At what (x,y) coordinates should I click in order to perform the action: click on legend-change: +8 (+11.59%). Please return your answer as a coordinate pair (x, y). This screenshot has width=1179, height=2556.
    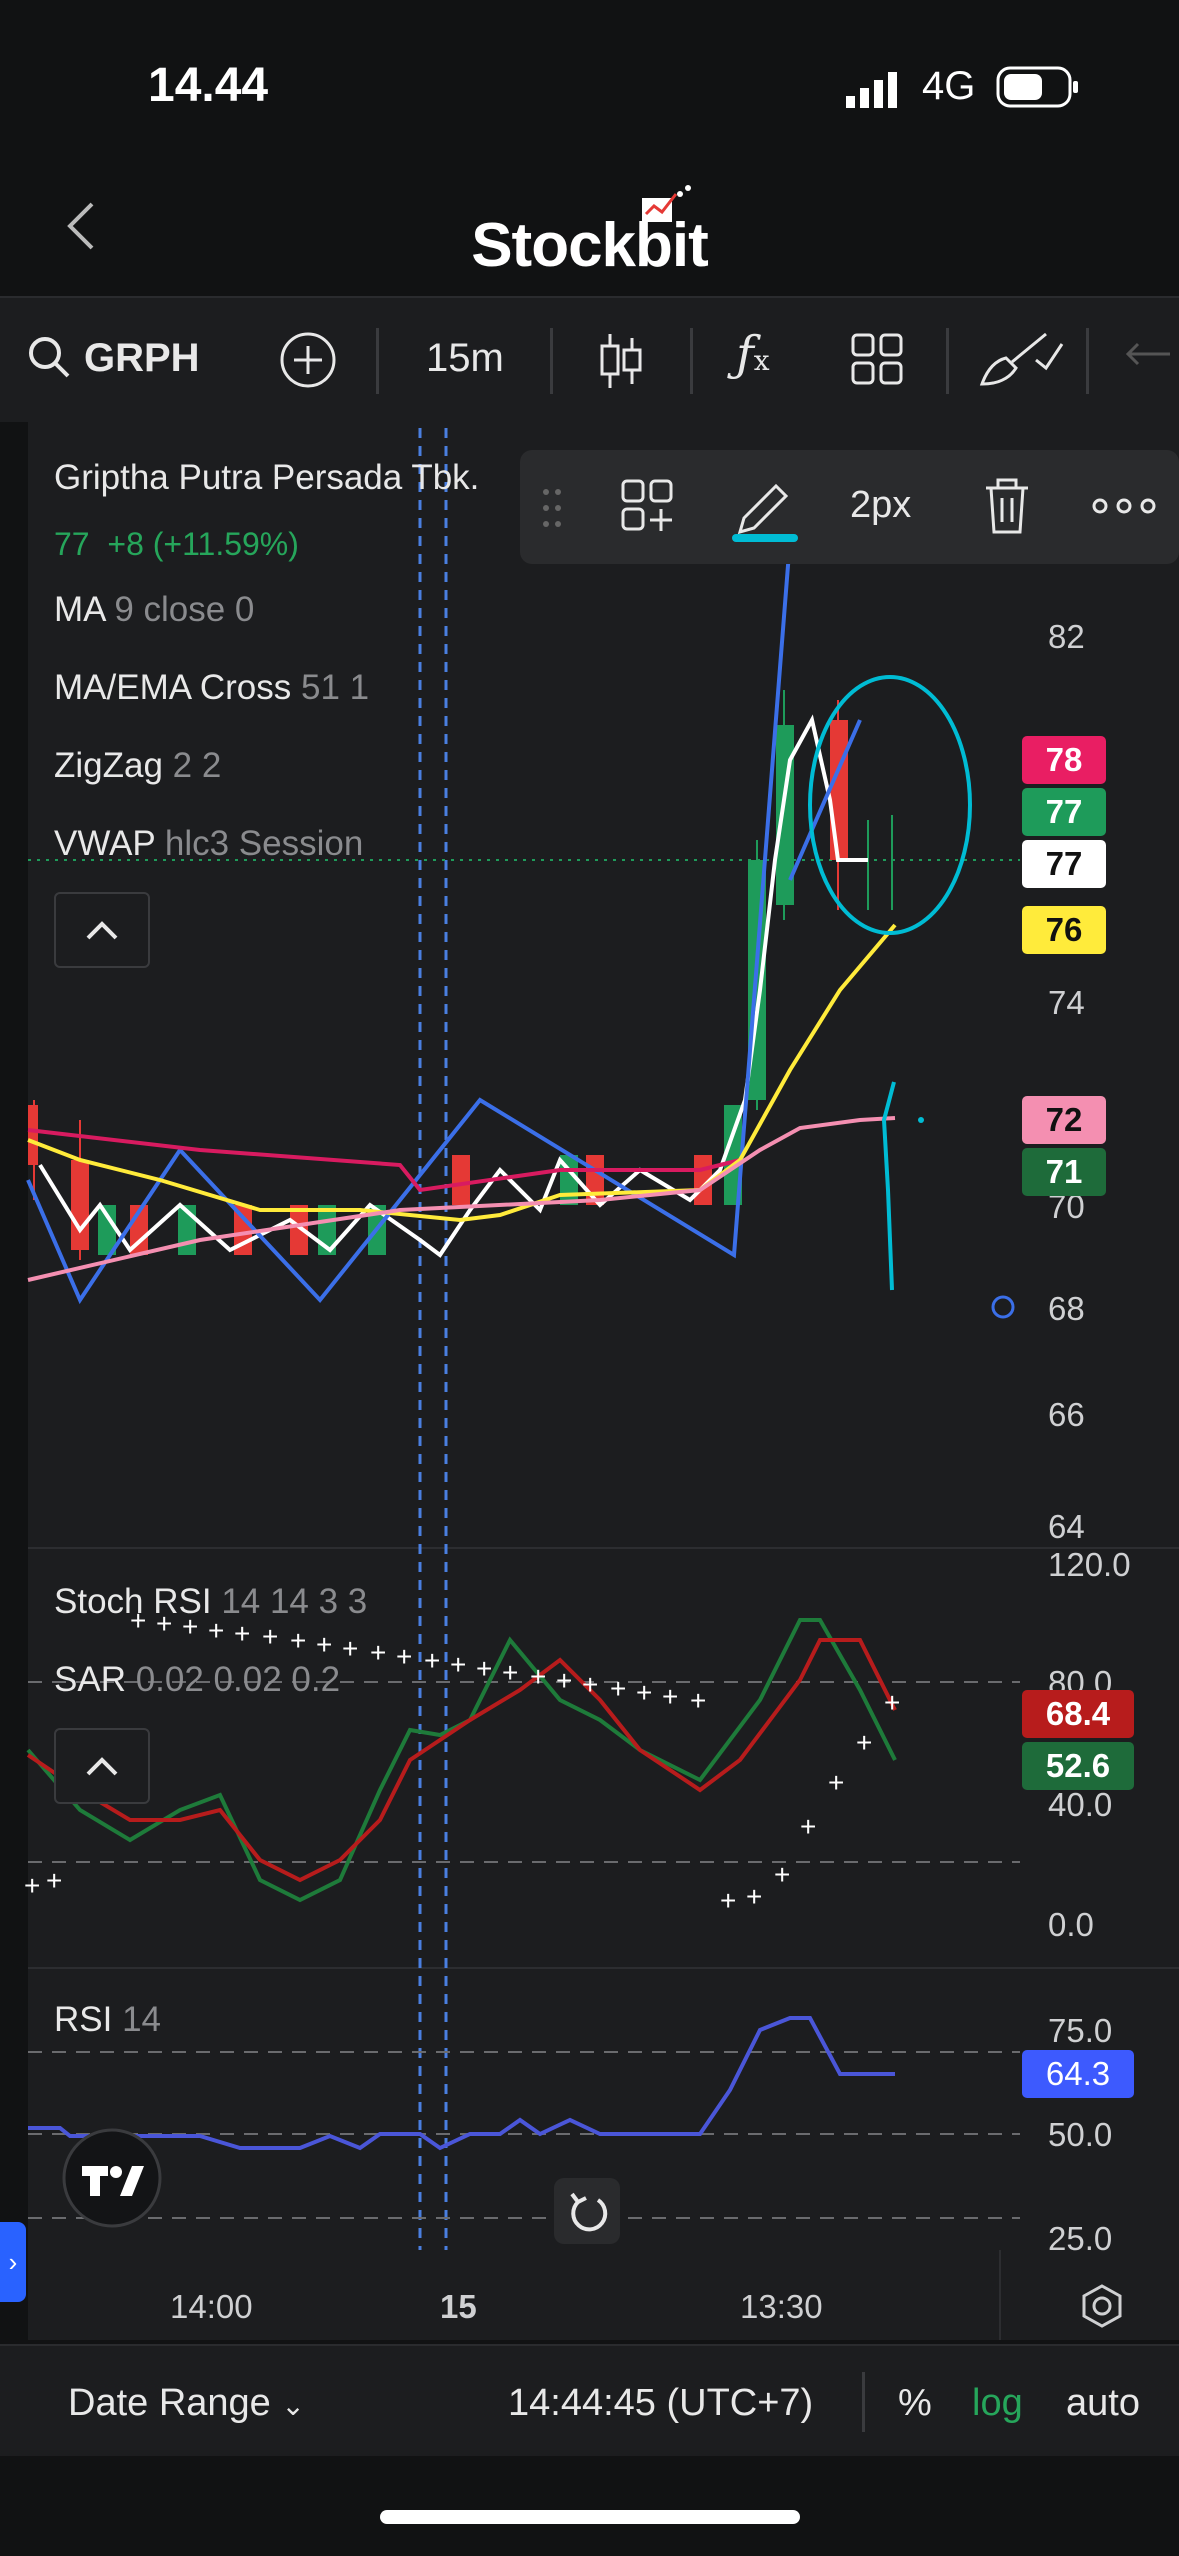
    Looking at the image, I should click on (203, 544).